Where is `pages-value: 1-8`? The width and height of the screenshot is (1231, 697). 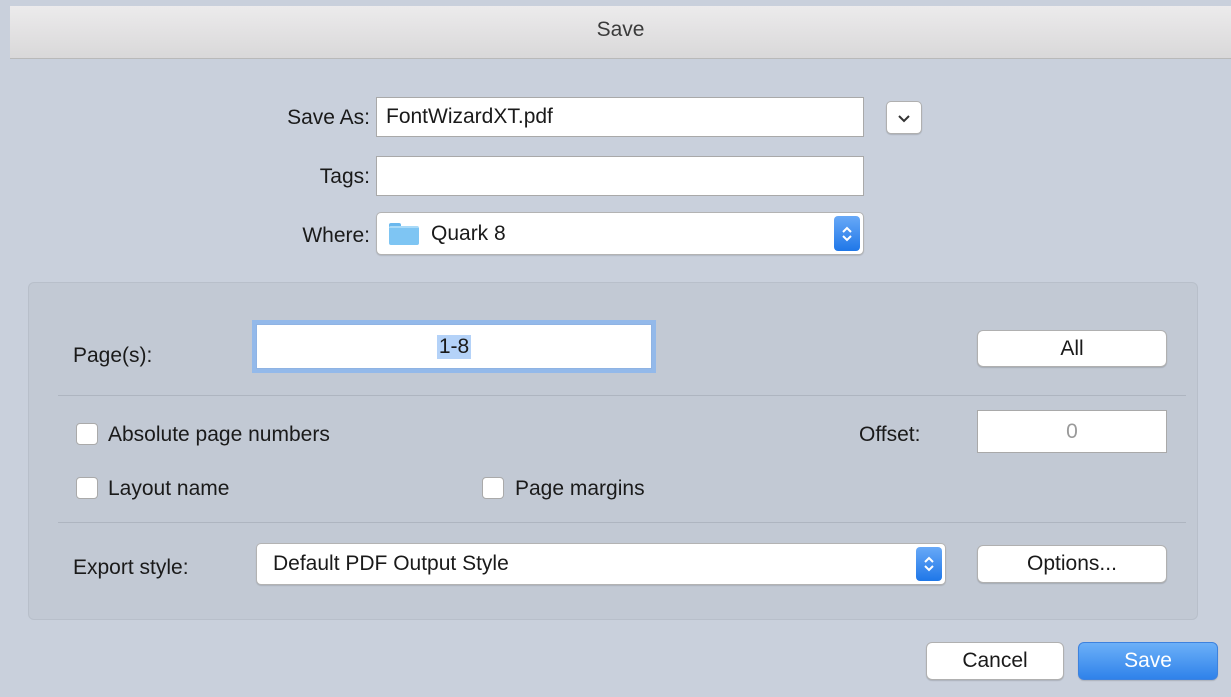 pages-value: 1-8 is located at coordinates (454, 346).